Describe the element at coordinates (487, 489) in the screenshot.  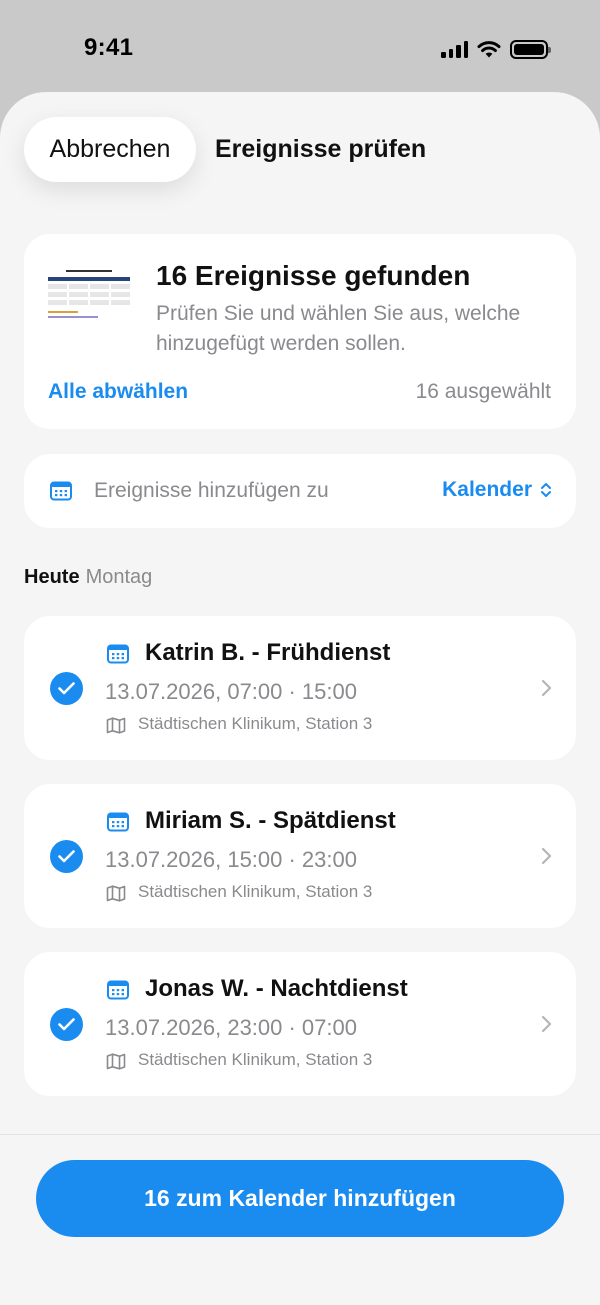
I see `calendar-picker-value: Kalender` at that location.